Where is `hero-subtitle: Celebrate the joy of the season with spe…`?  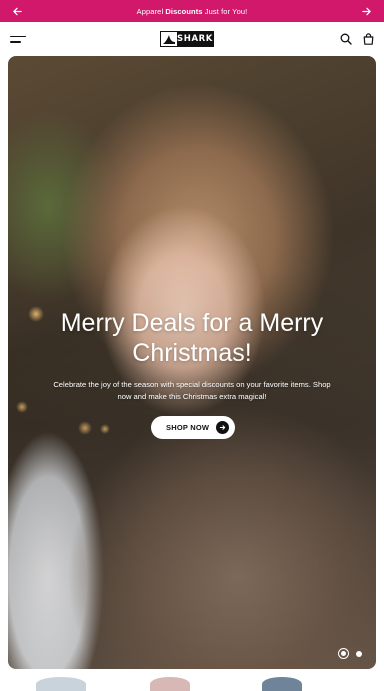
hero-subtitle: Celebrate the joy of the season with spe… is located at coordinates (192, 390).